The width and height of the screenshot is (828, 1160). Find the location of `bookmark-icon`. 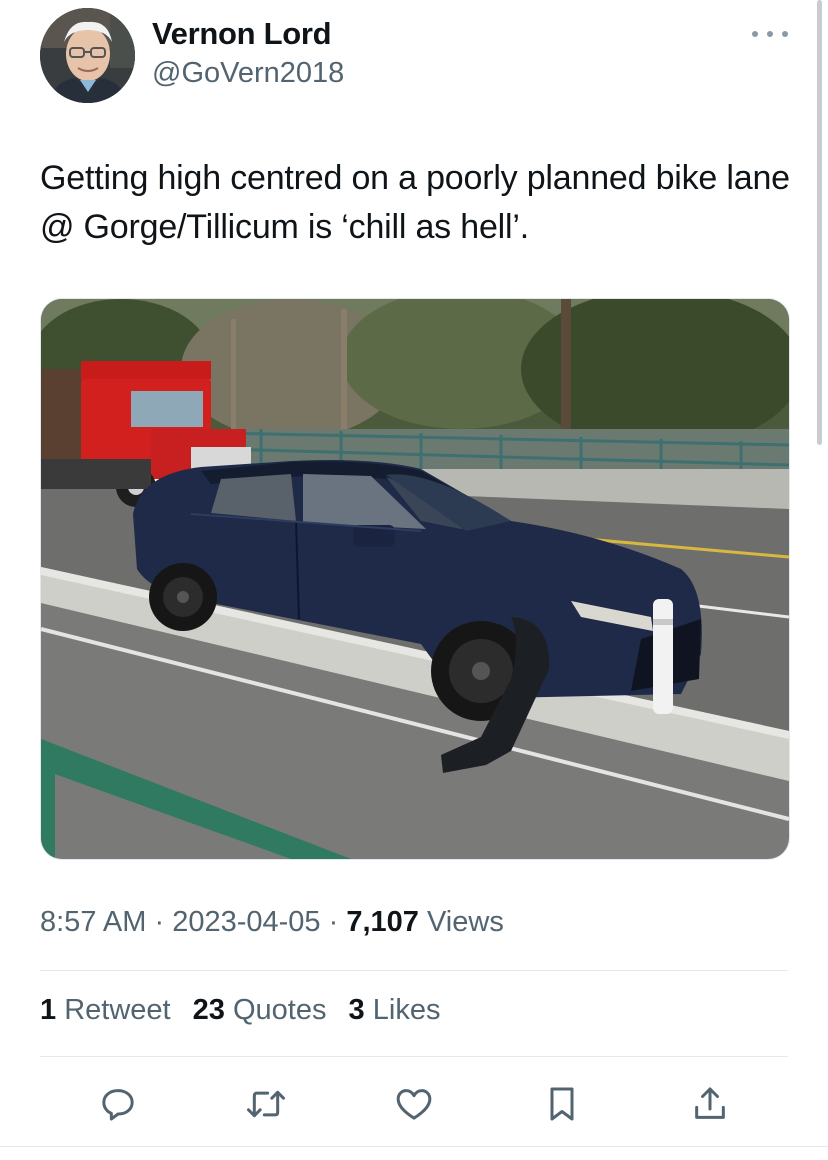

bookmark-icon is located at coordinates (562, 1104).